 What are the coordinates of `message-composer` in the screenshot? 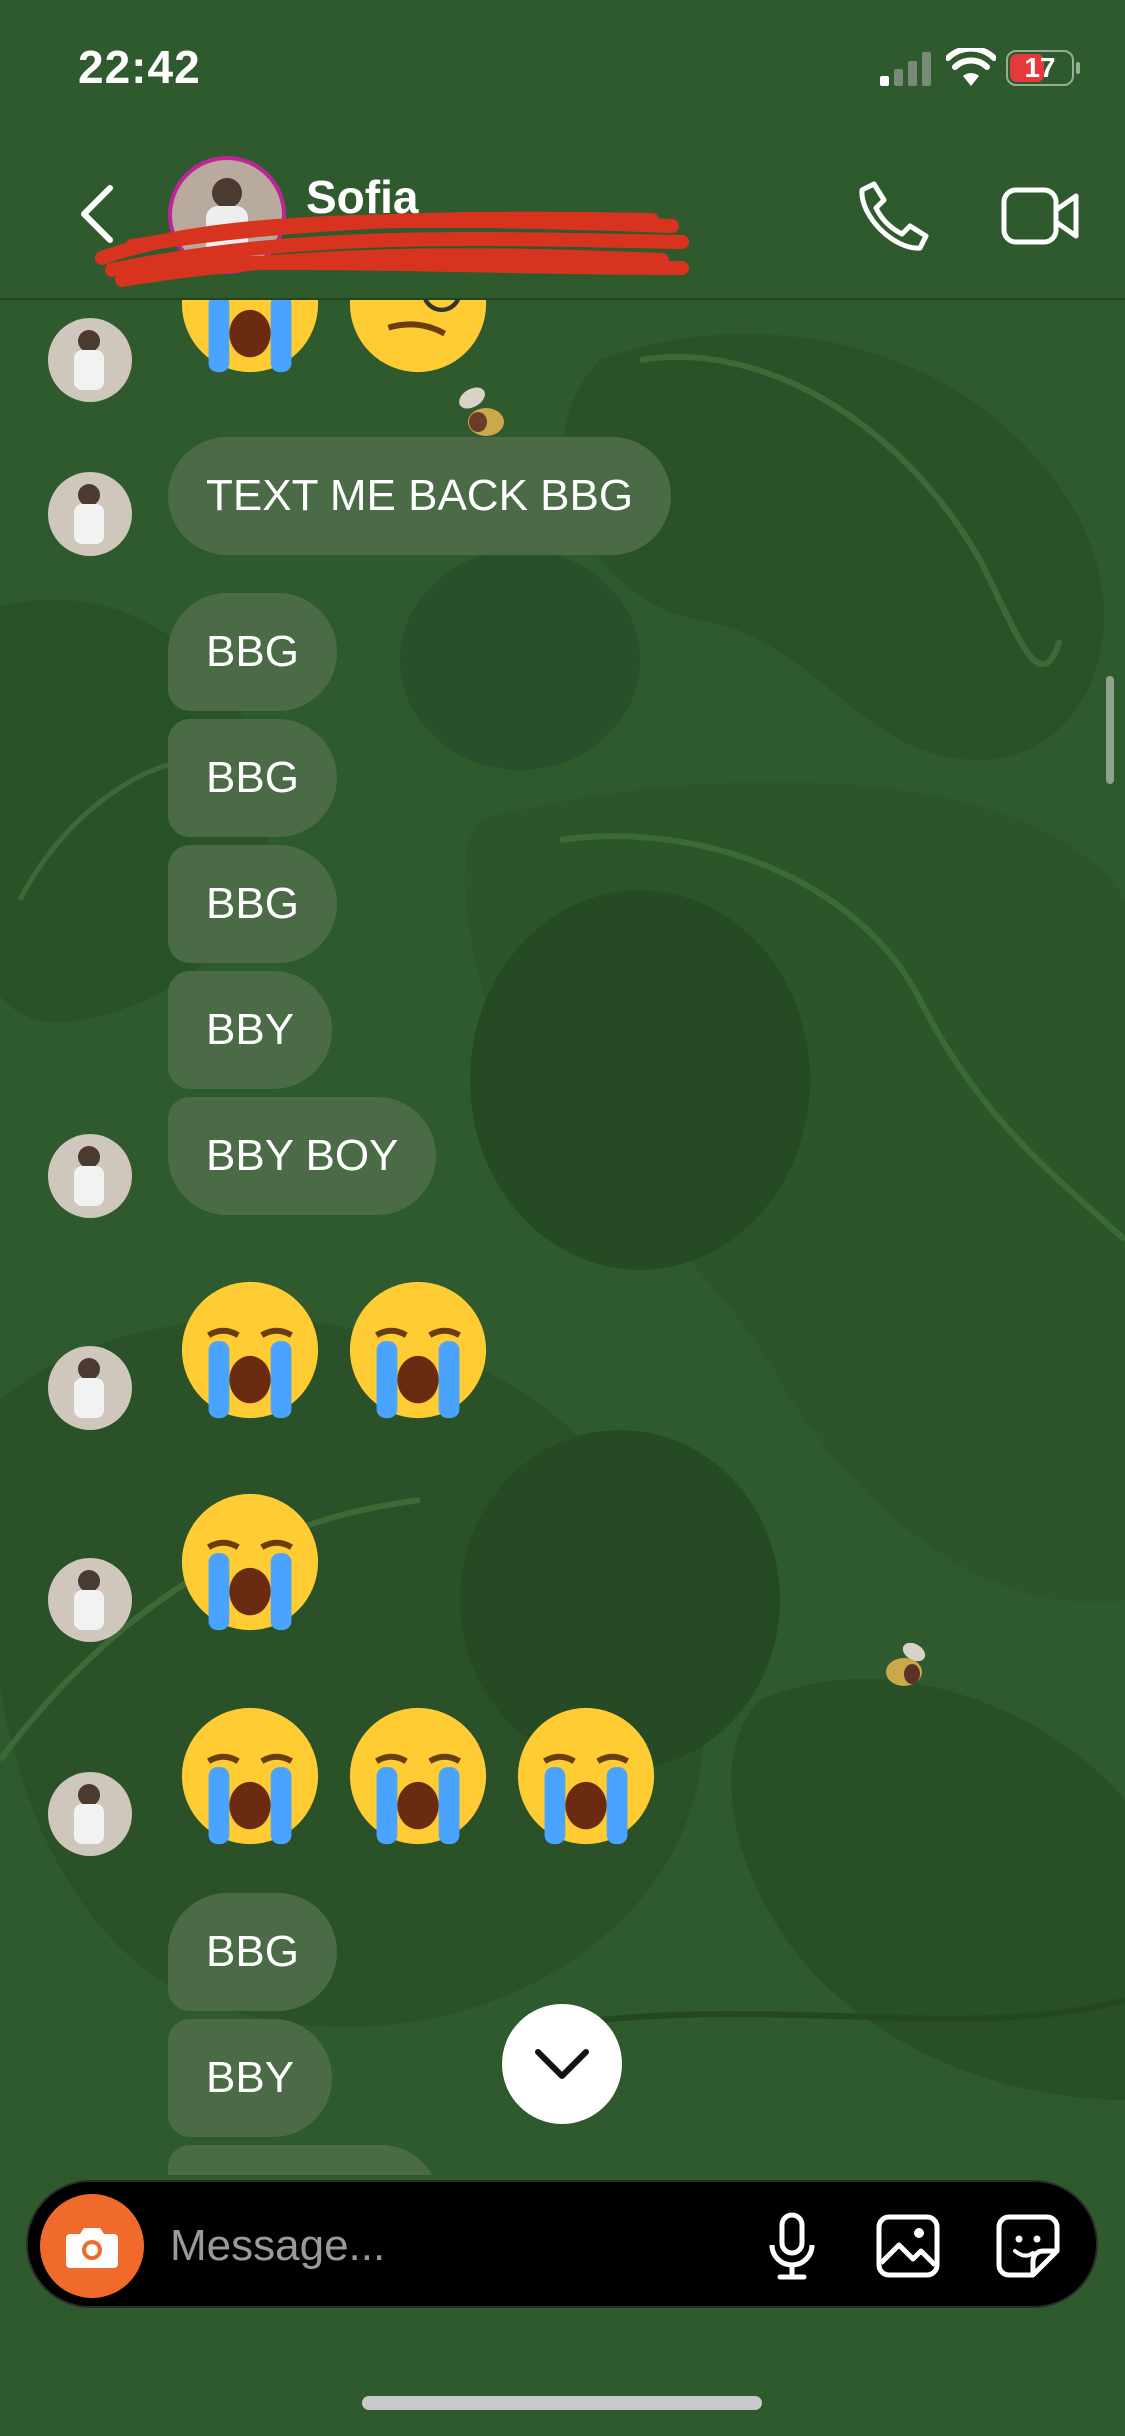 It's located at (562, 2244).